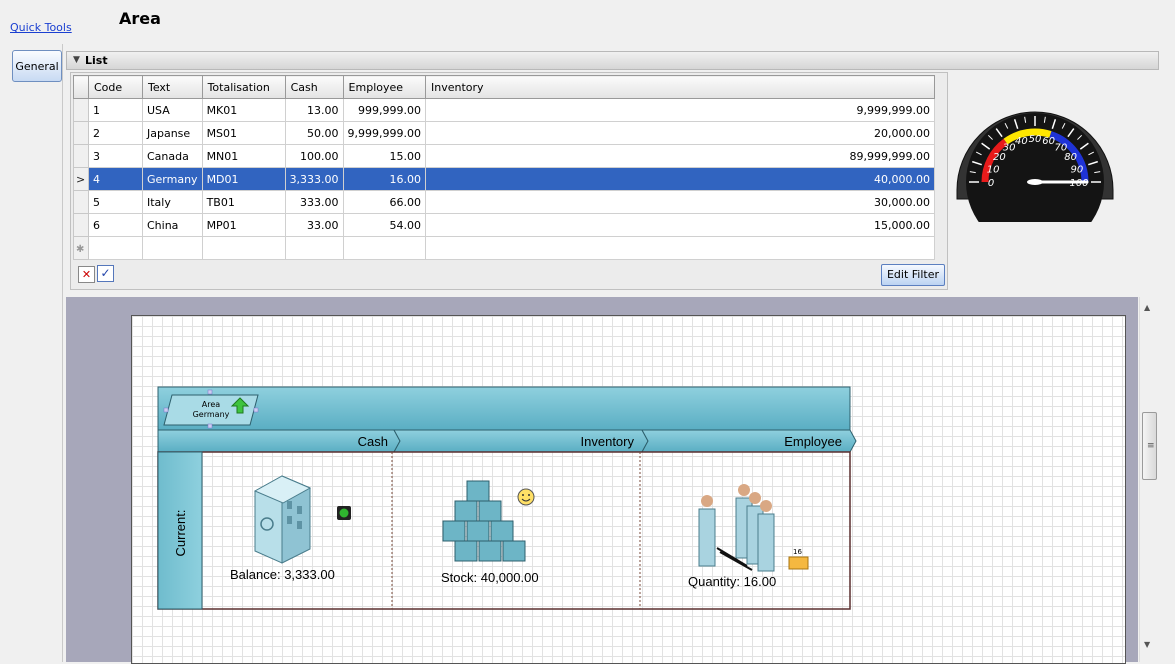 This screenshot has width=1175, height=664. What do you see at coordinates (172, 110) in the screenshot?
I see `cell-text: USA` at bounding box center [172, 110].